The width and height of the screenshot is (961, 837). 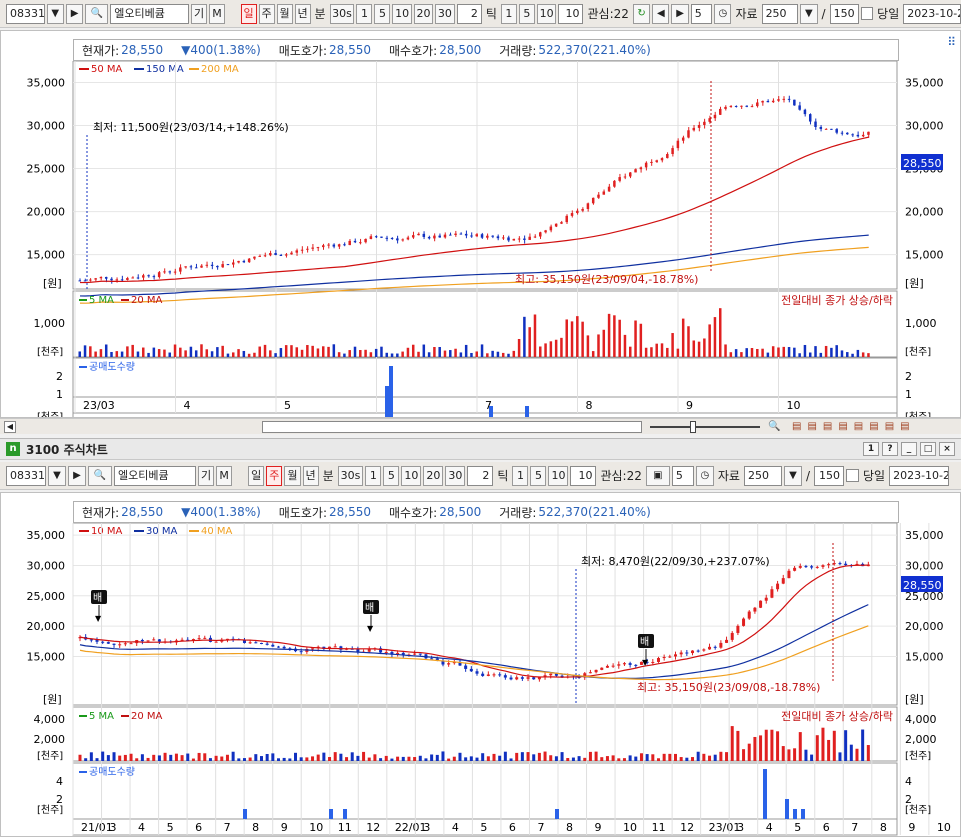 I want to click on code-dropdown-icon-2: ▼, so click(x=57, y=475).